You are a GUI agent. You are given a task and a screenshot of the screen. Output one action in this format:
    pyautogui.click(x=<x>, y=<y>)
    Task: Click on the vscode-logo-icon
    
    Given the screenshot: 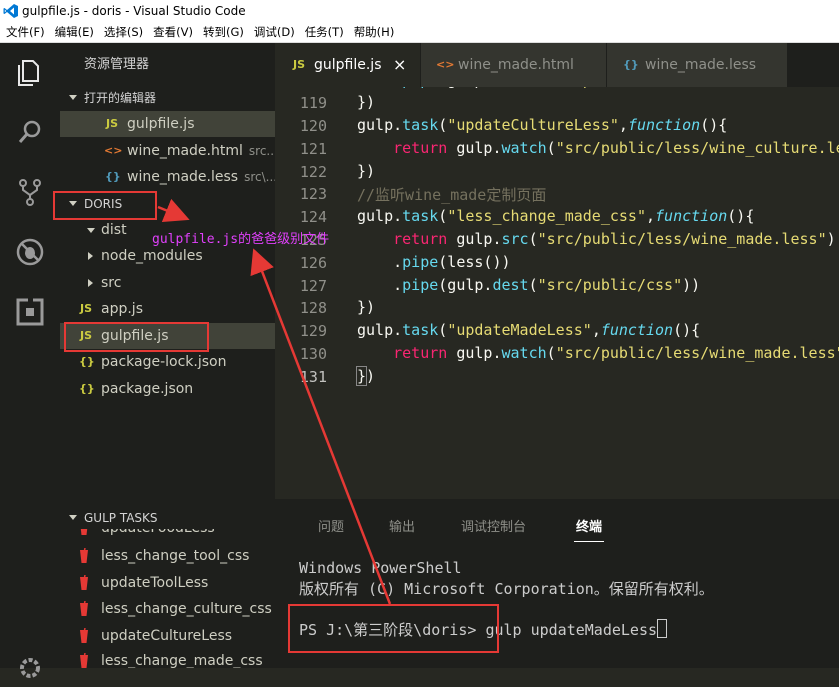 What is the action you would take?
    pyautogui.click(x=11, y=11)
    